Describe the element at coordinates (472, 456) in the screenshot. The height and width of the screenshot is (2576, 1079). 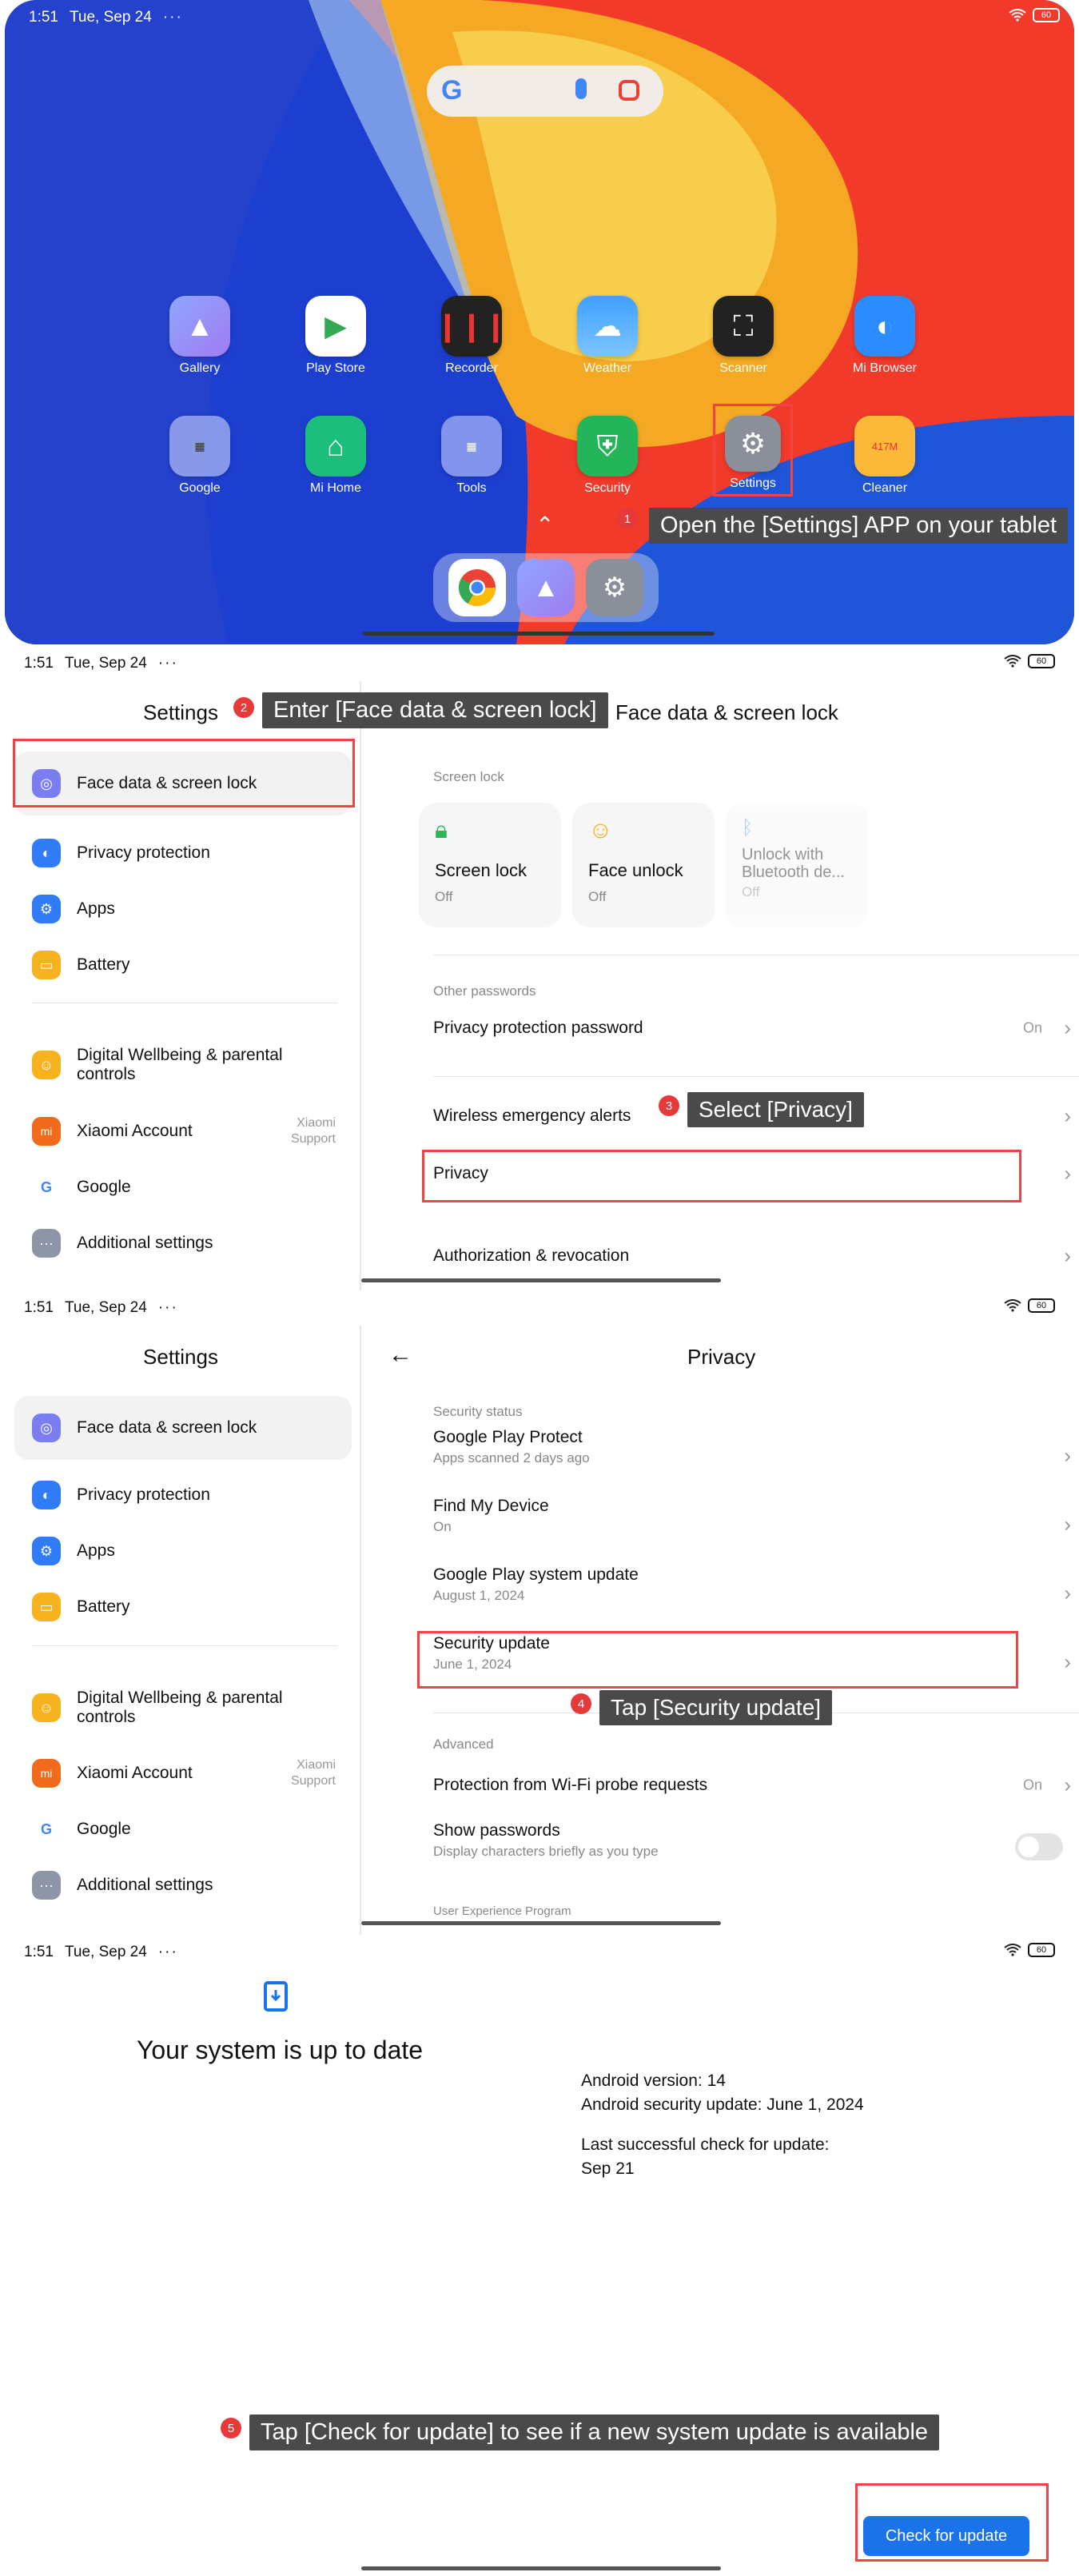
I see `app-tools: ▦ Tools` at that location.